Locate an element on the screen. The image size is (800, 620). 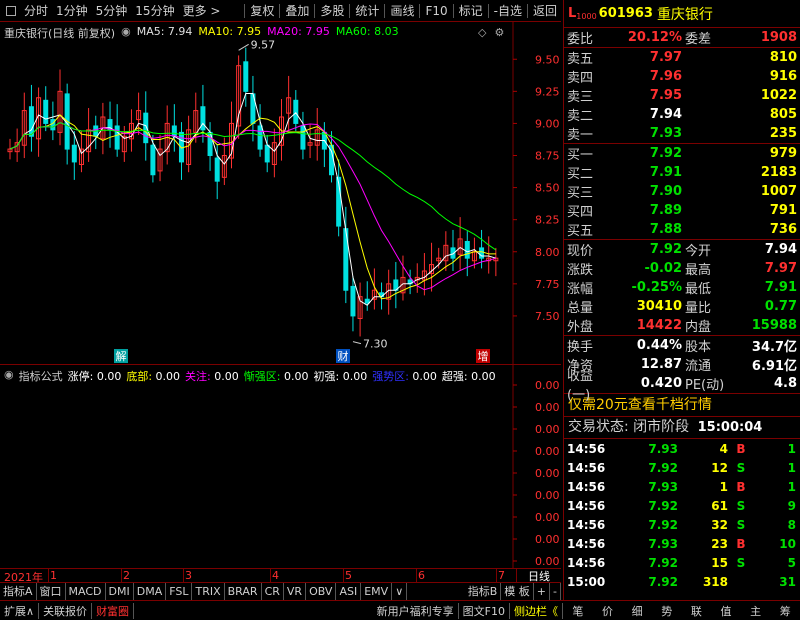
toolbar-item-intraday: 分时 is located at coordinates (36, 10).